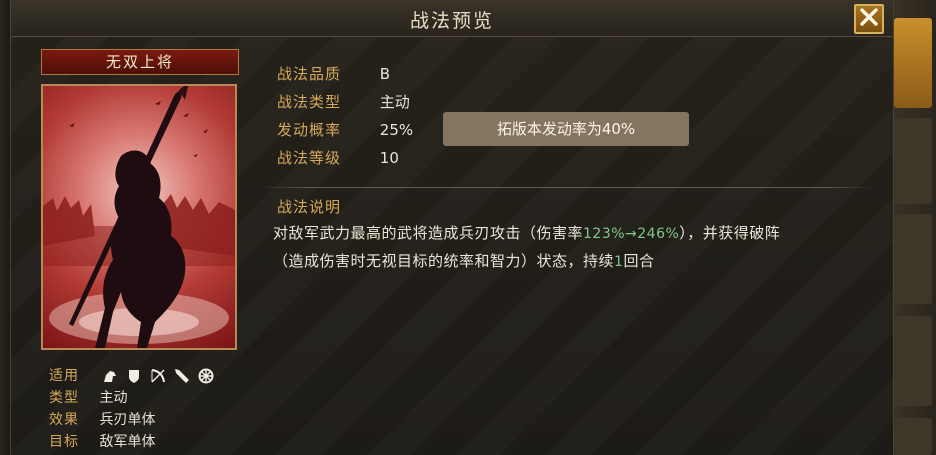 Image resolution: width=936 pixels, height=455 pixels. What do you see at coordinates (127, 420) in the screenshot?
I see `effect-value: 兵刃单体` at bounding box center [127, 420].